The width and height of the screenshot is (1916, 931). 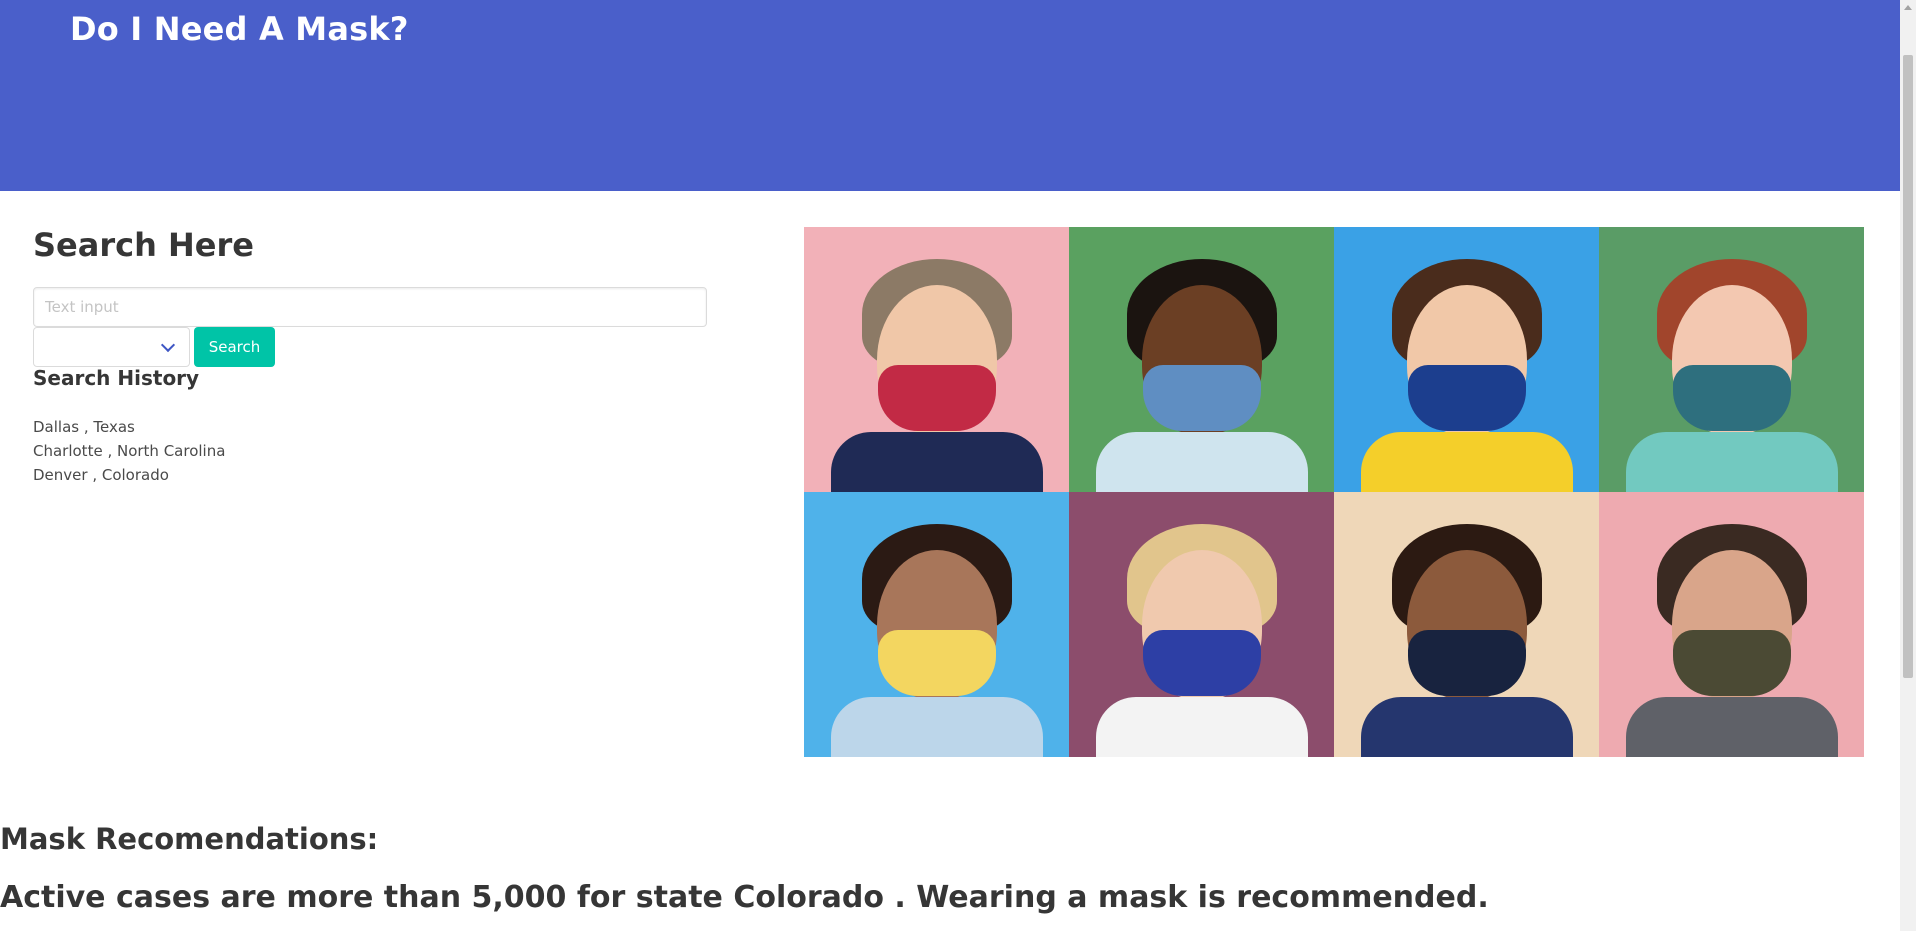 I want to click on scroll-up-arrow-icon, so click(x=1908, y=7).